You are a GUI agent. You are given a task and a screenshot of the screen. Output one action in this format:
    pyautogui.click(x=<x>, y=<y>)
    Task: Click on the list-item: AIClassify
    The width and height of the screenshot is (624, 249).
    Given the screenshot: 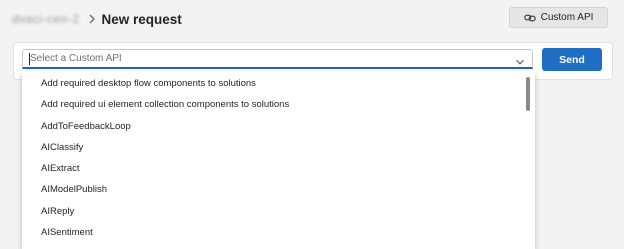 What is the action you would take?
    pyautogui.click(x=62, y=148)
    